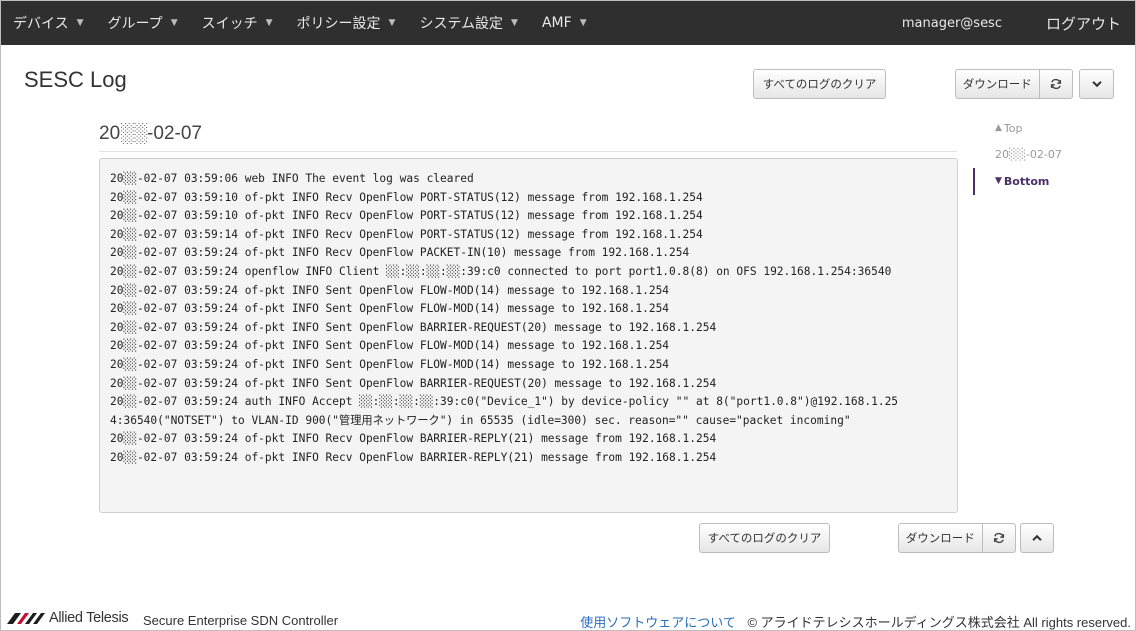 The image size is (1136, 631). What do you see at coordinates (135, 24) in the screenshot?
I see `nav-groups-label: グループ` at bounding box center [135, 24].